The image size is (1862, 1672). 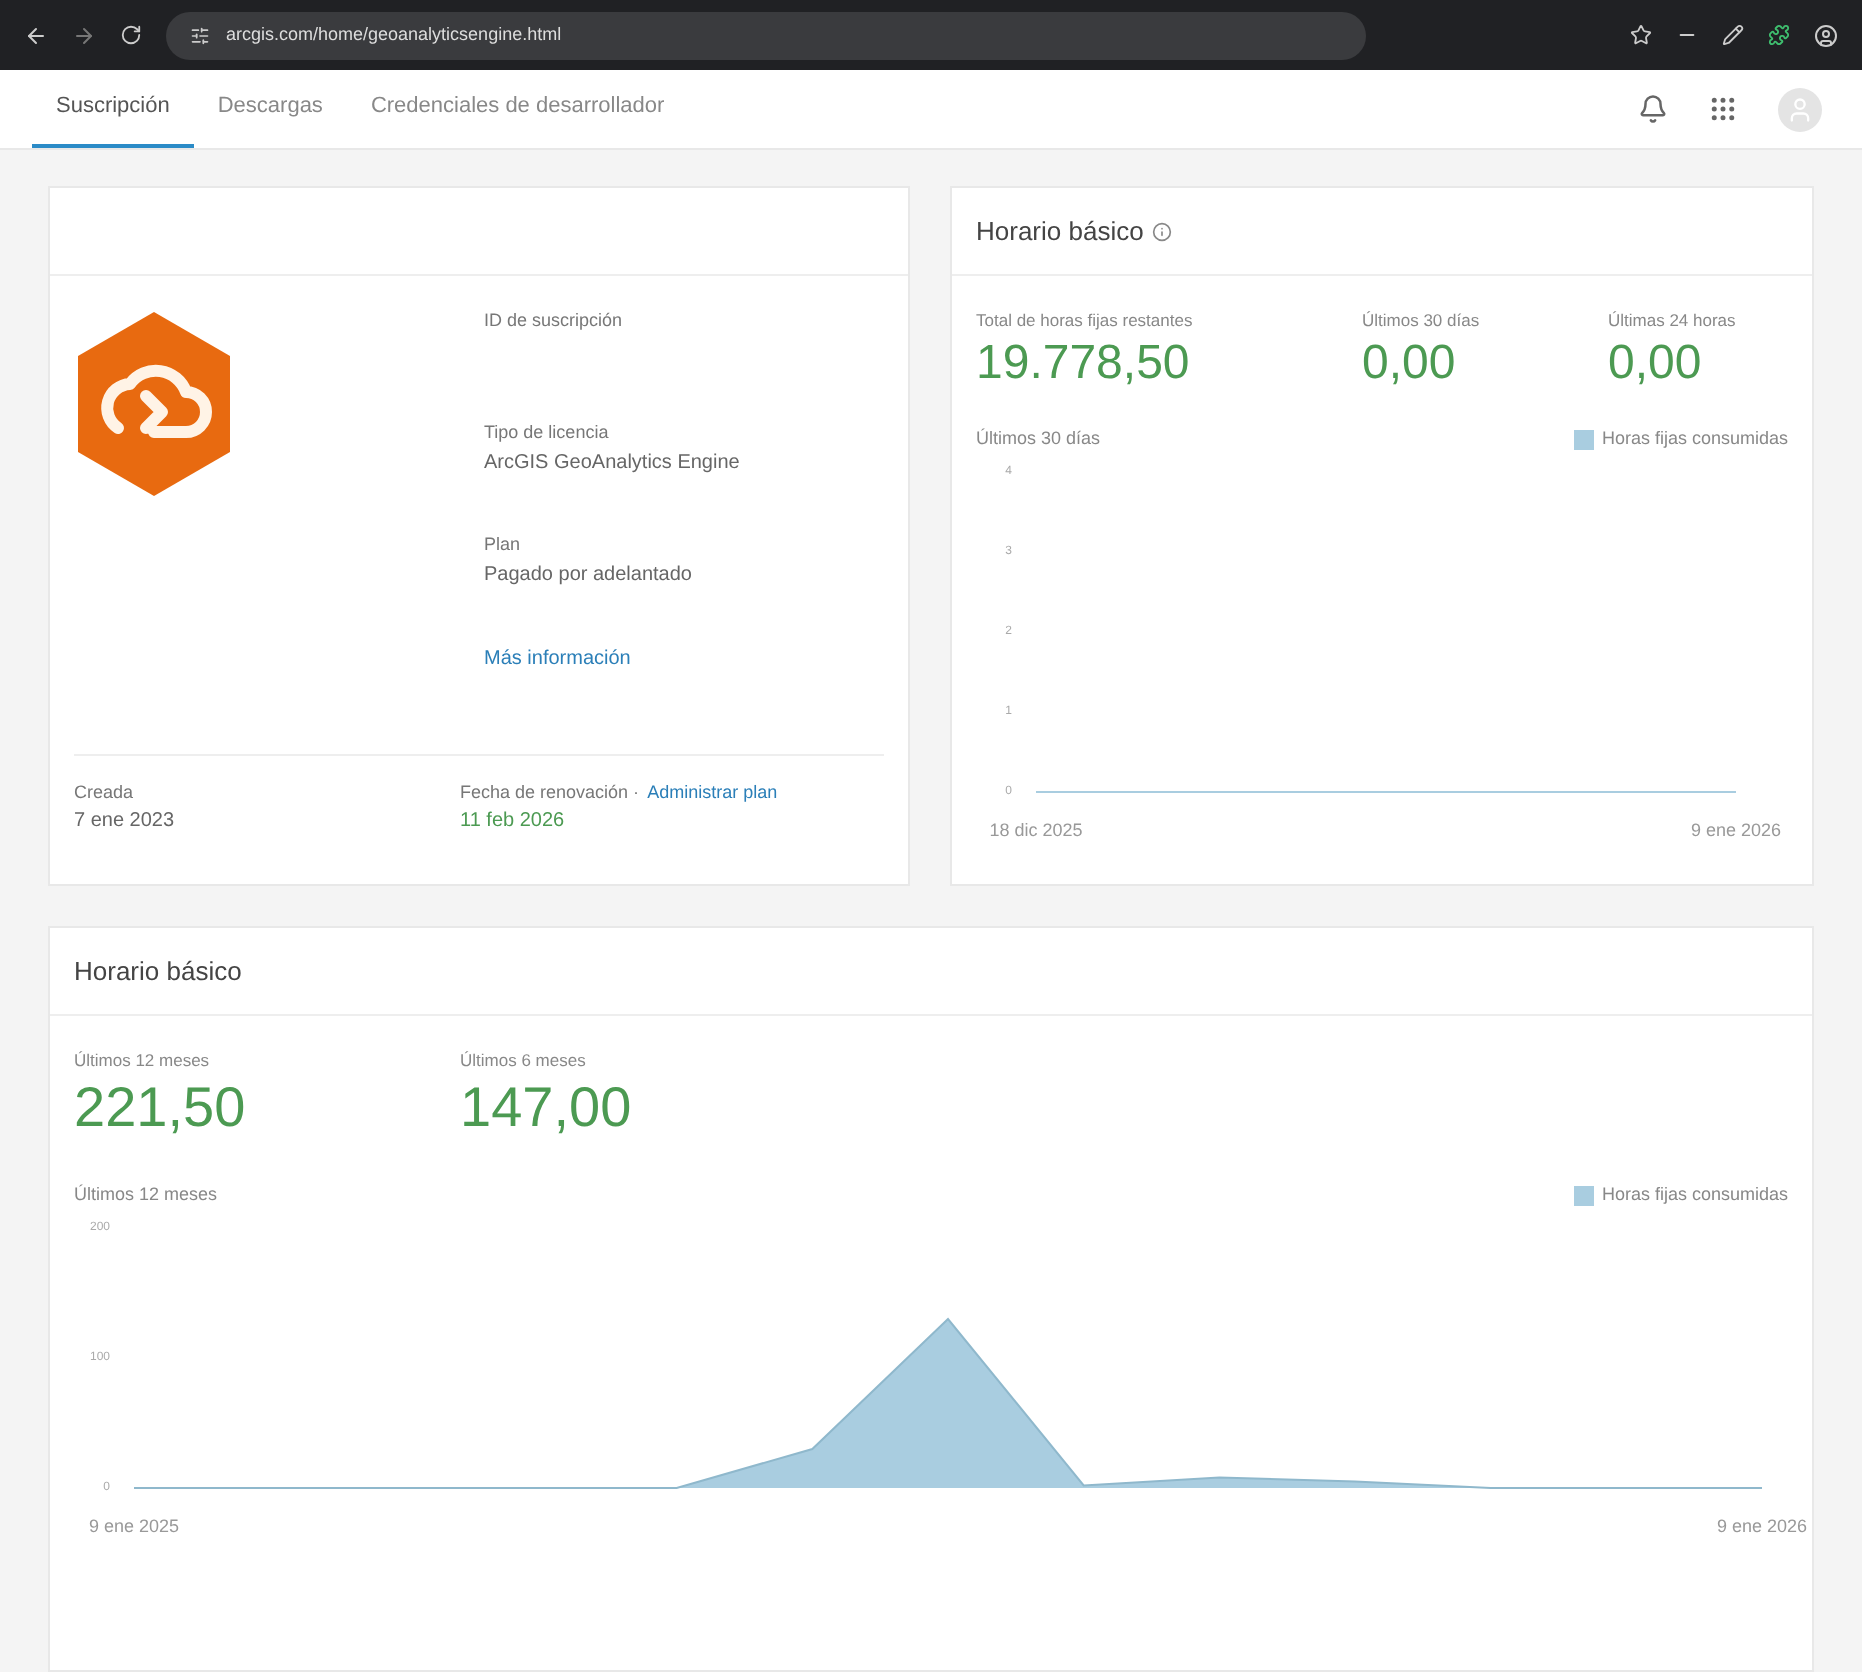 What do you see at coordinates (1672, 321) in the screenshot?
I see `stat-label: Últimas 24 horas` at bounding box center [1672, 321].